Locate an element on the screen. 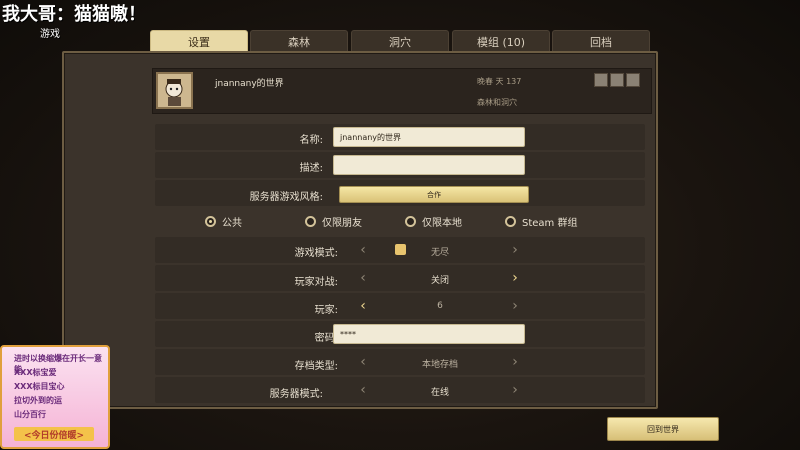 This screenshot has height=450, width=800. description-input is located at coordinates (429, 165).